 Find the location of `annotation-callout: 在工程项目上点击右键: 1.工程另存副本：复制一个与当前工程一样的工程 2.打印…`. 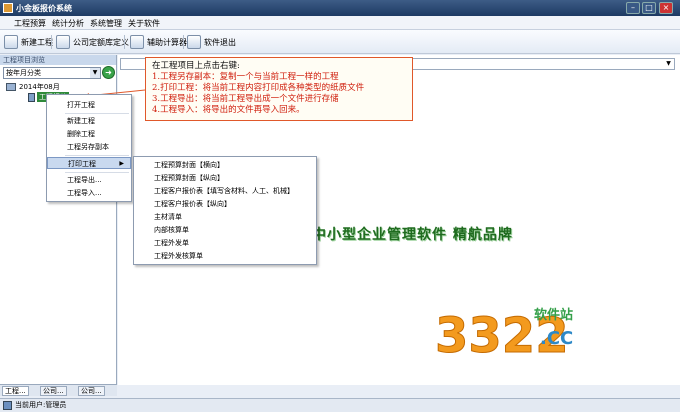

annotation-callout: 在工程项目上点击右键: 1.工程另存副本：复制一个与当前工程一样的工程 2.打印… is located at coordinates (279, 89).